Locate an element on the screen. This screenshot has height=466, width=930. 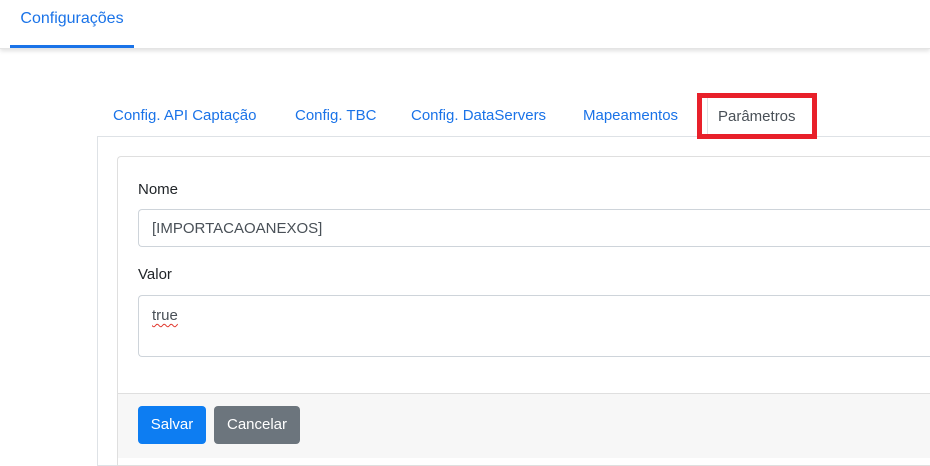
tab-config-tbc: Config. TBC is located at coordinates (335, 115).